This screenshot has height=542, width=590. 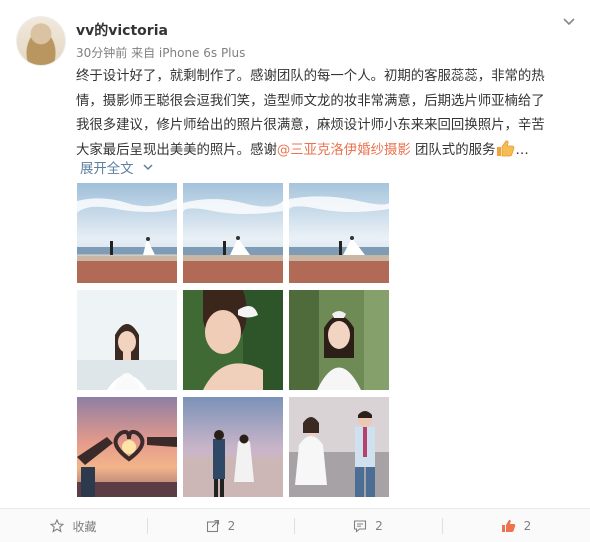 What do you see at coordinates (188, 53) in the screenshot?
I see `post-source: 来自 iPhone 6s Plus` at bounding box center [188, 53].